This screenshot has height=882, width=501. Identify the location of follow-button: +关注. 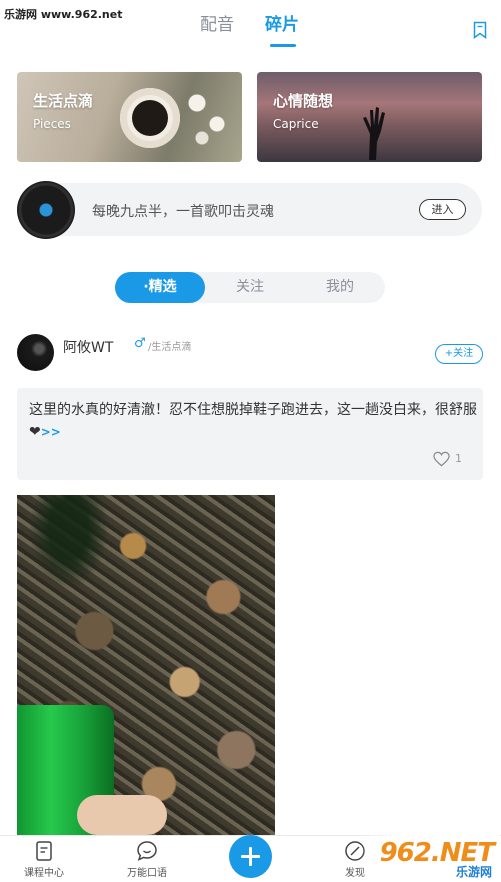
(459, 354).